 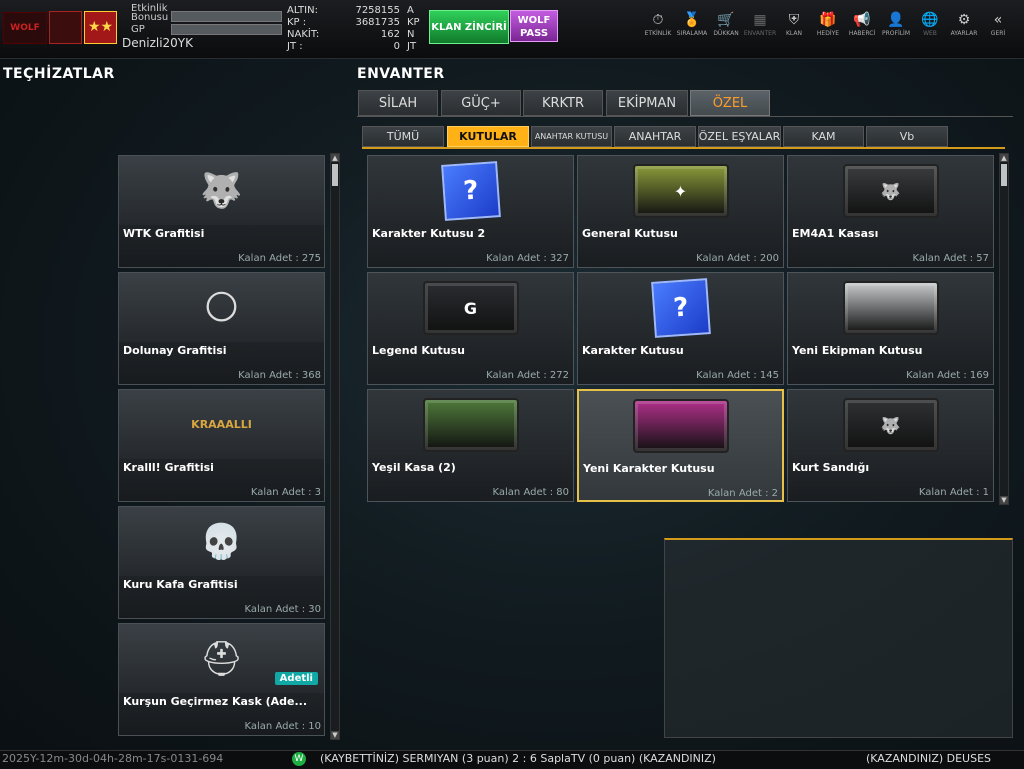 I want to click on currency-unit: A, so click(x=410, y=10).